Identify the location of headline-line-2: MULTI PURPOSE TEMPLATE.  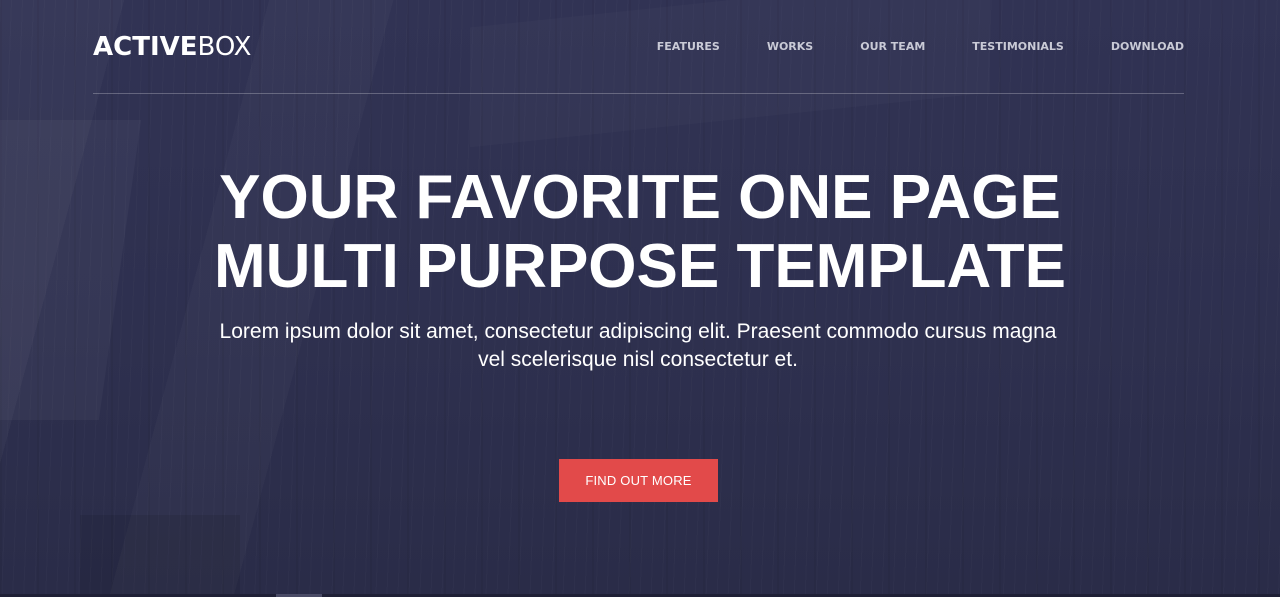
(640, 266).